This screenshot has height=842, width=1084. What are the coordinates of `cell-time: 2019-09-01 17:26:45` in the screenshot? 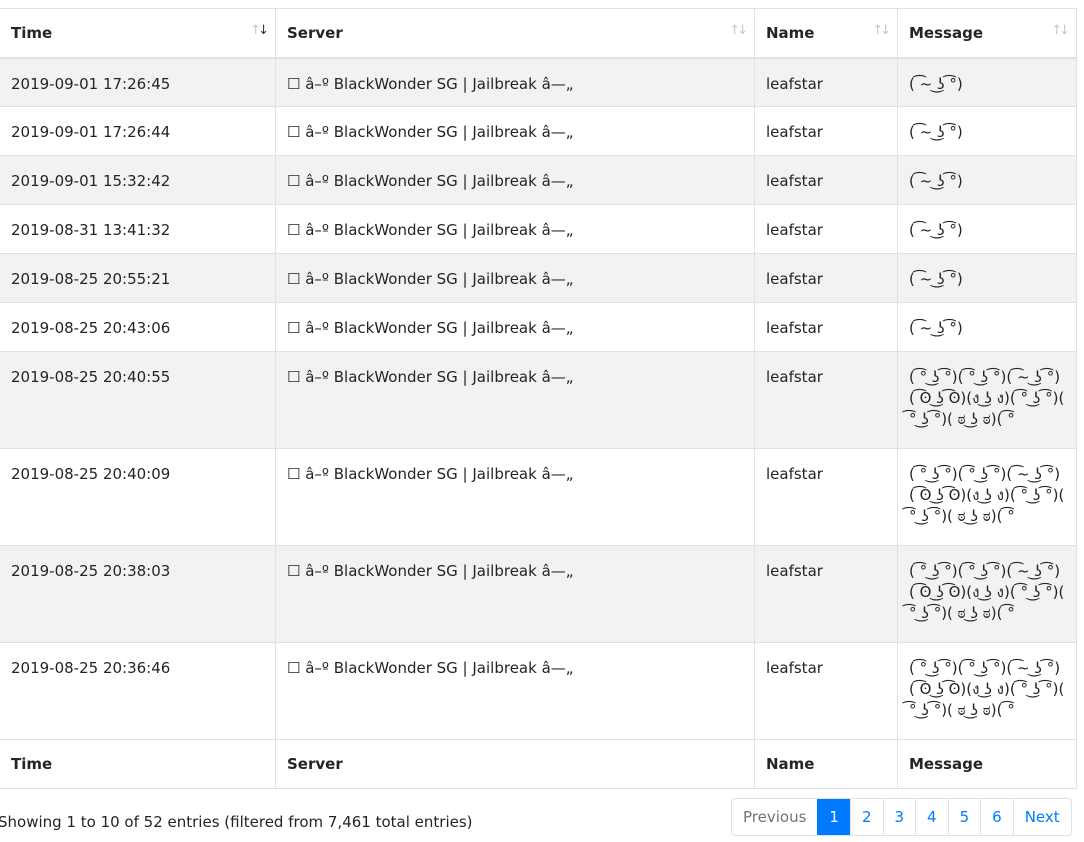 It's located at (138, 82).